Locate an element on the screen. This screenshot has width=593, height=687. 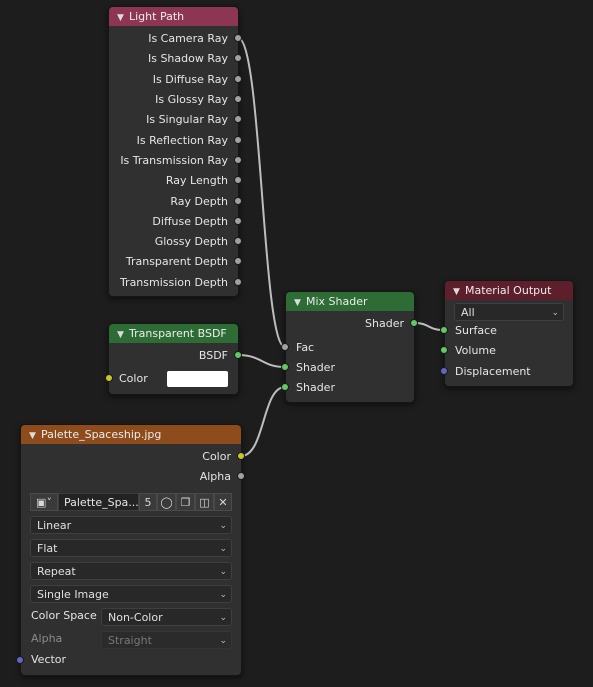
socket-ray-length is located at coordinates (238, 180).